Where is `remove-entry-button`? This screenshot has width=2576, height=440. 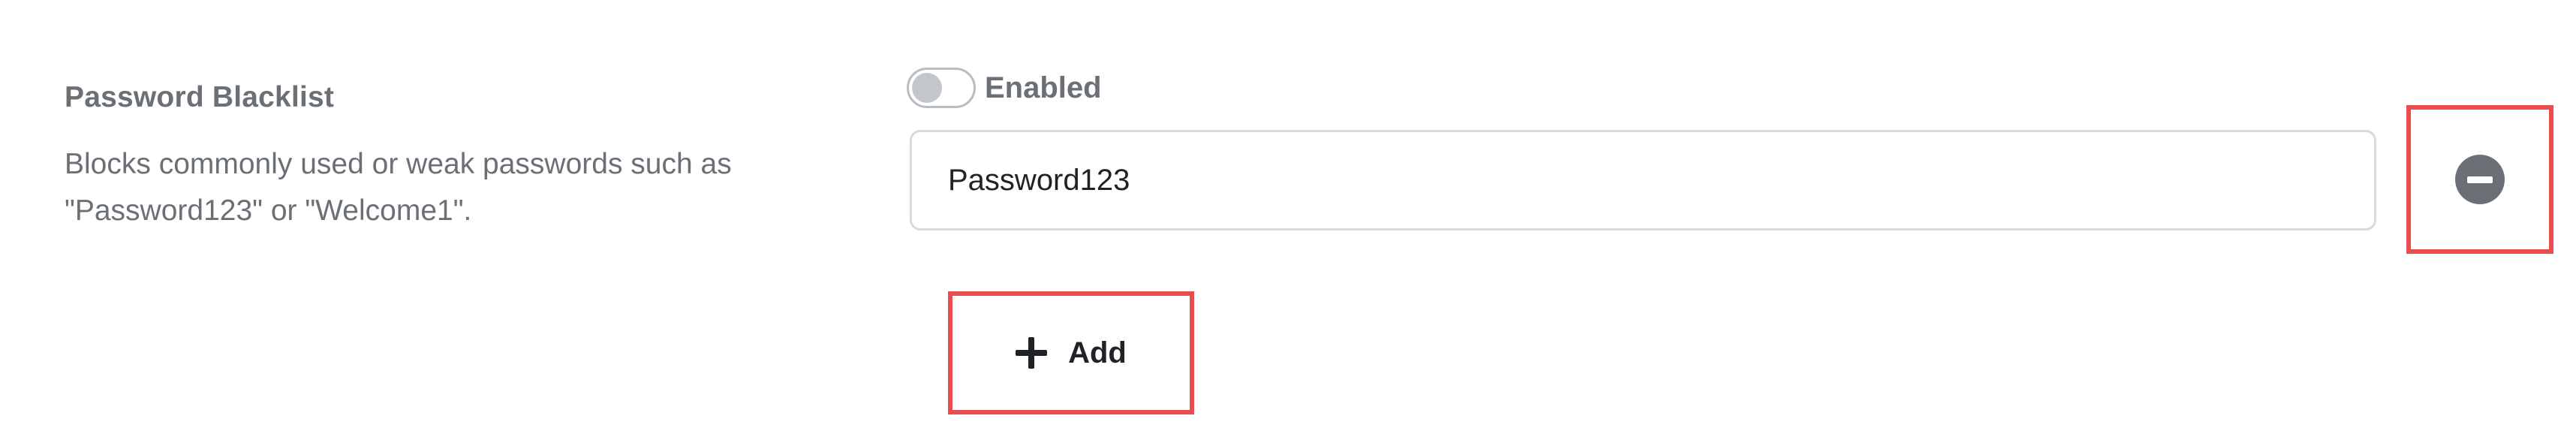
remove-entry-button is located at coordinates (2479, 179).